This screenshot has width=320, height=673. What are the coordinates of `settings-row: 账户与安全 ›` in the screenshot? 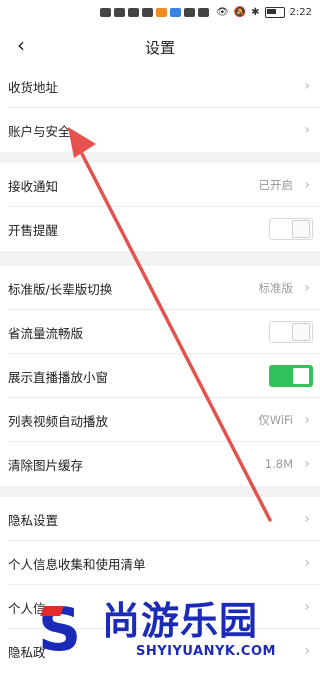 It's located at (160, 130).